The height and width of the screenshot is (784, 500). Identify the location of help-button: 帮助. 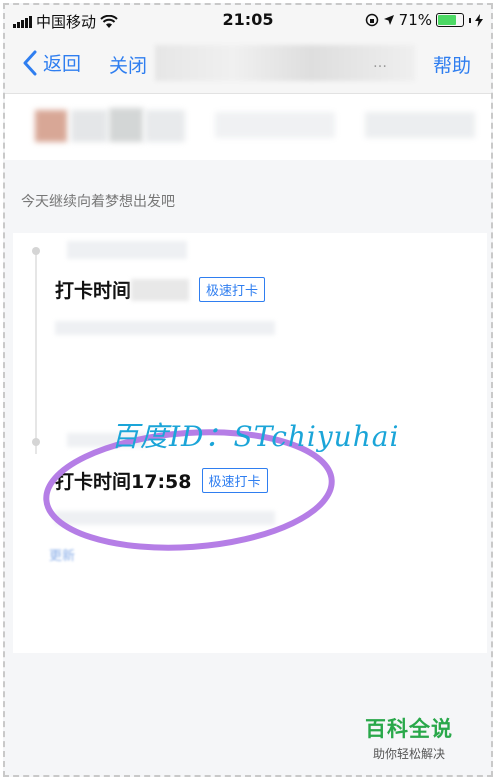
(452, 64).